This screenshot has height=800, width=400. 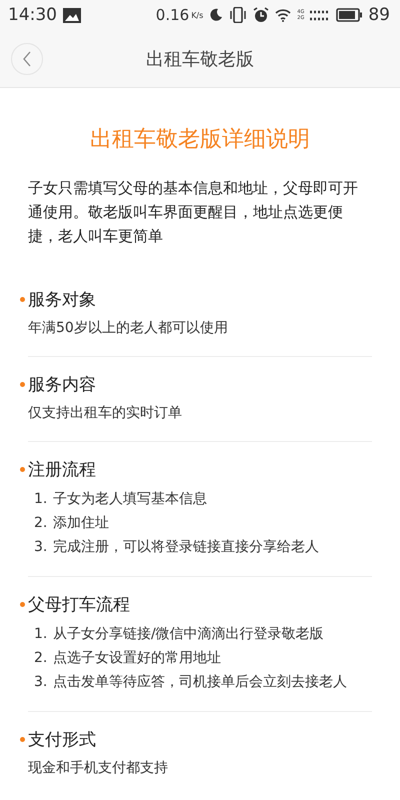 What do you see at coordinates (200, 682) in the screenshot?
I see `step-text: 点击发单等待应答，司机接单后会立刻去接老人` at bounding box center [200, 682].